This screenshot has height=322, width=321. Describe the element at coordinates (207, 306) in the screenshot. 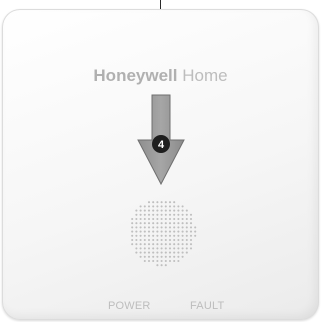

I see `fault-indicator-label: FAULT` at that location.